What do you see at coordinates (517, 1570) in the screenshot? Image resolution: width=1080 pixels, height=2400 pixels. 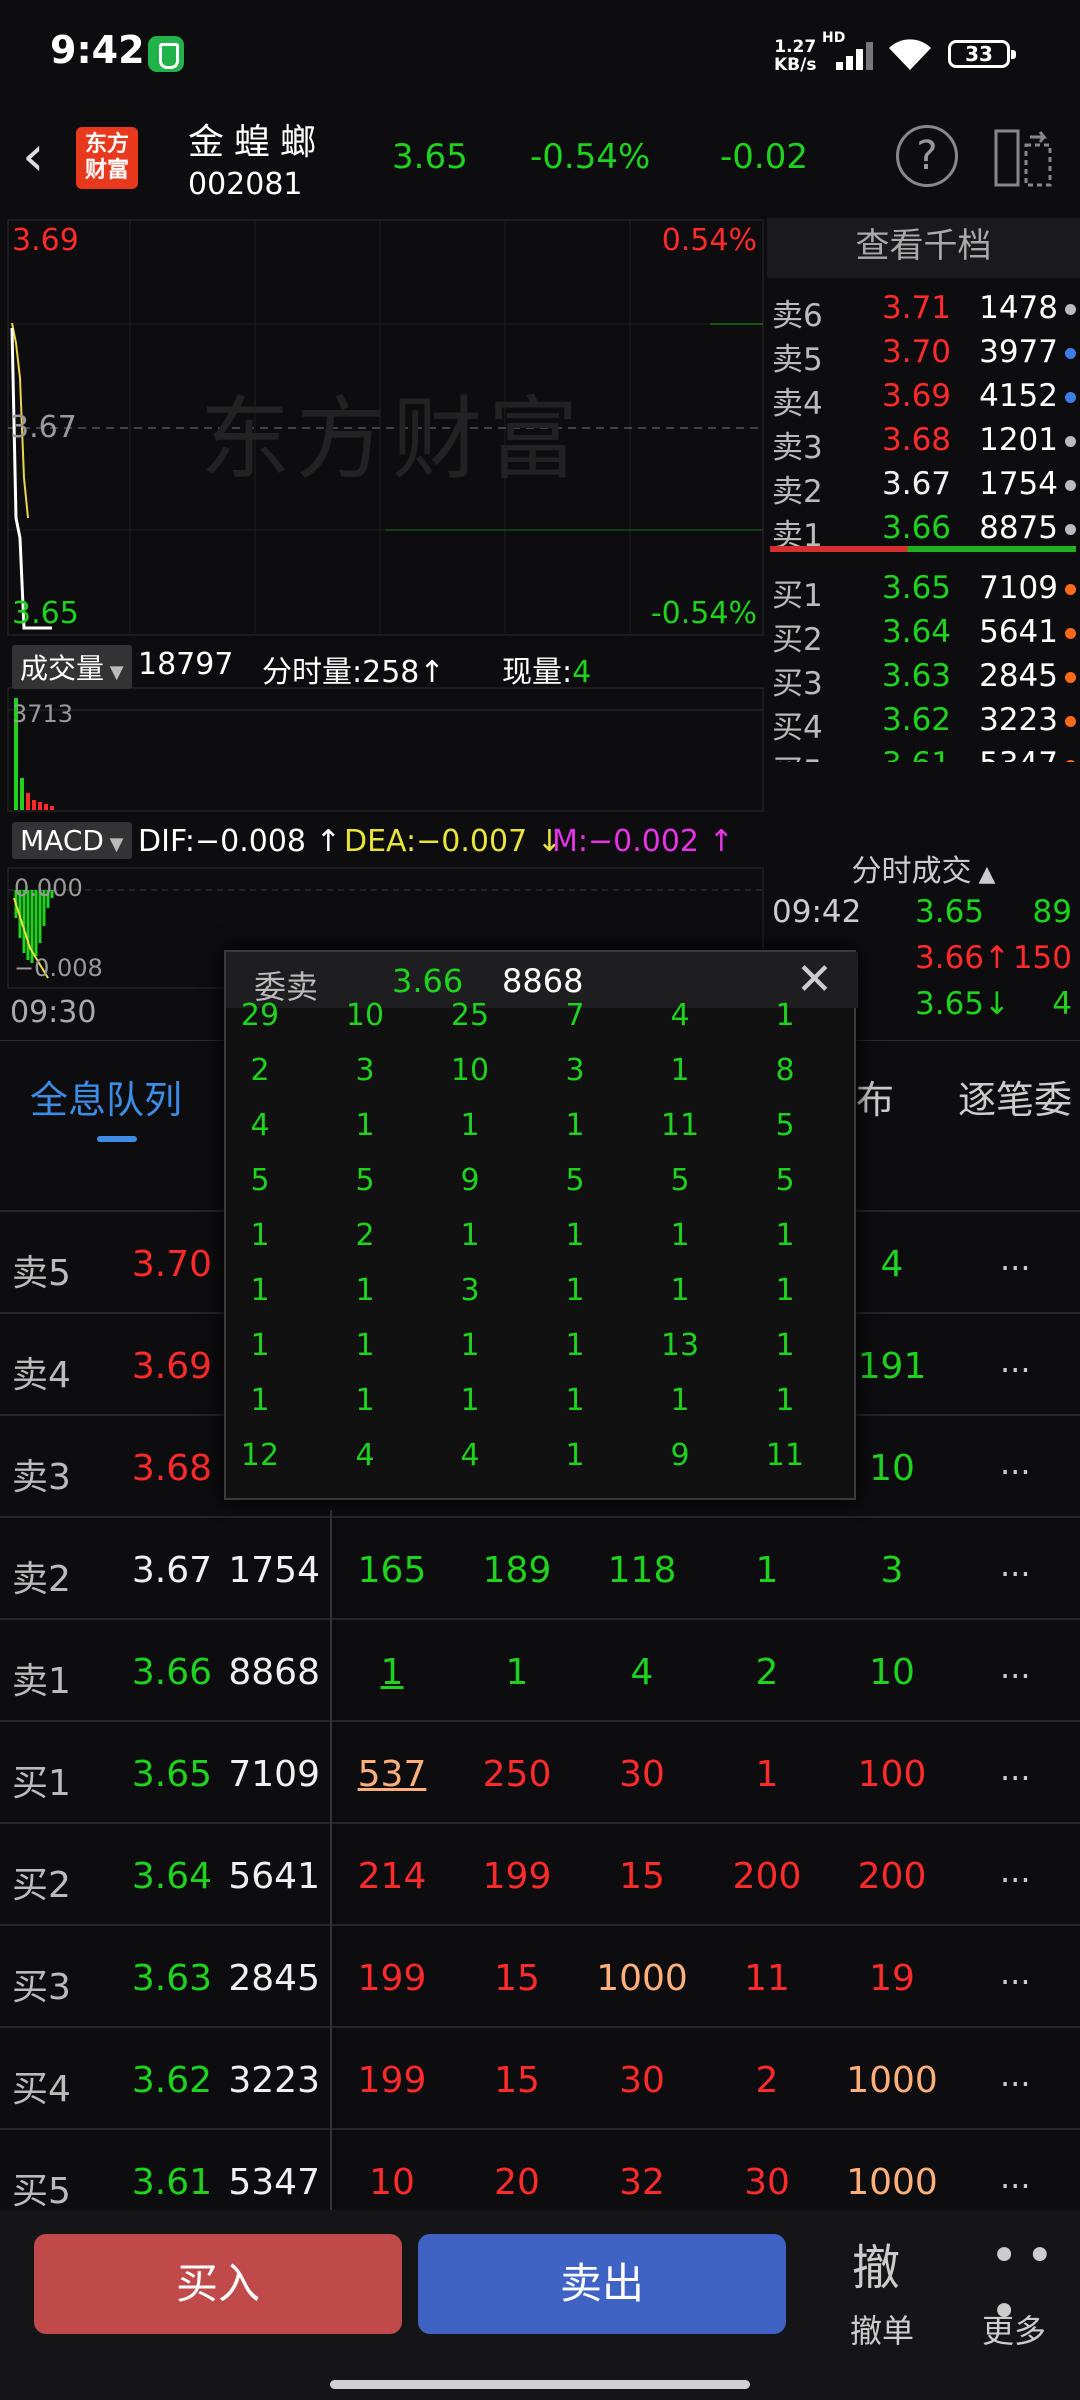 I see `queue-order-cell: 189` at bounding box center [517, 1570].